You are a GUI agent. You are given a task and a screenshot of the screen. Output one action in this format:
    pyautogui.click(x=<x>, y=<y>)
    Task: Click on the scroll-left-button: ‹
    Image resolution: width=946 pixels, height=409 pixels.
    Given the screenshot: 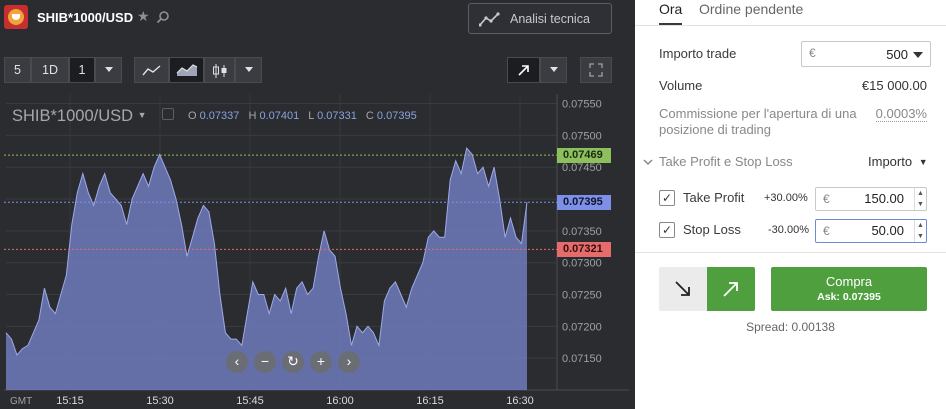 What is the action you would take?
    pyautogui.click(x=237, y=362)
    